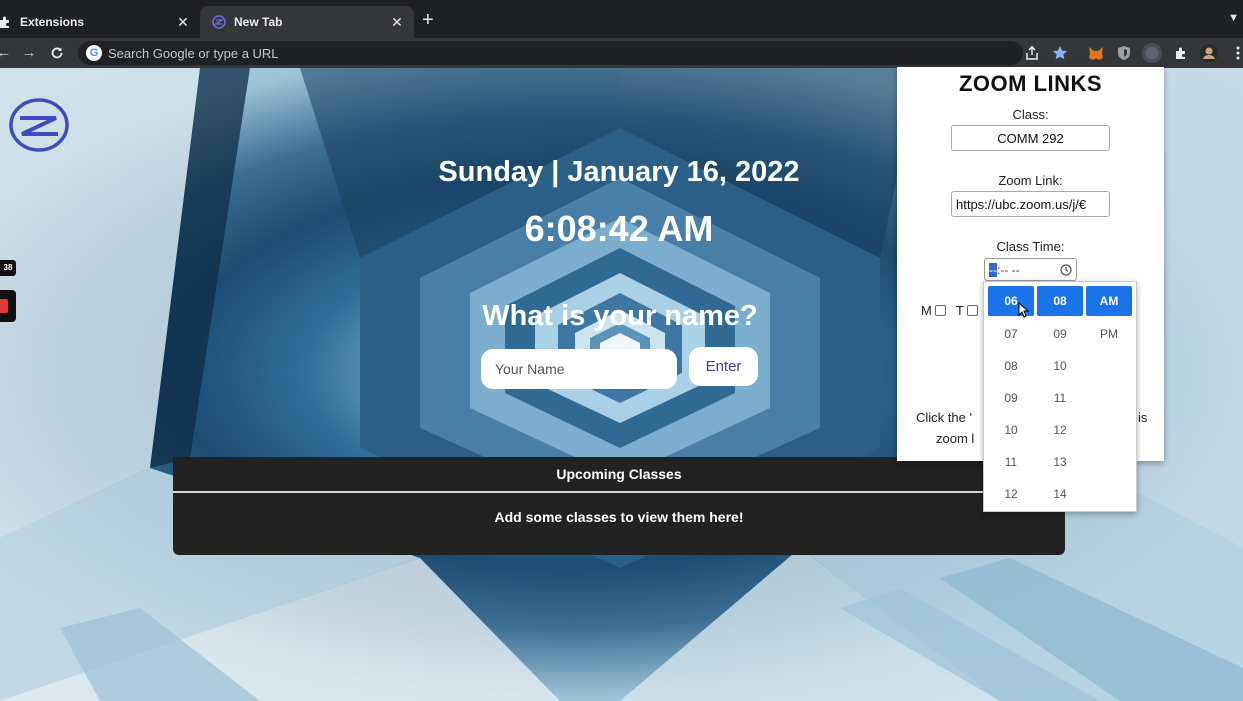  I want to click on minute-option: 11, so click(1060, 398).